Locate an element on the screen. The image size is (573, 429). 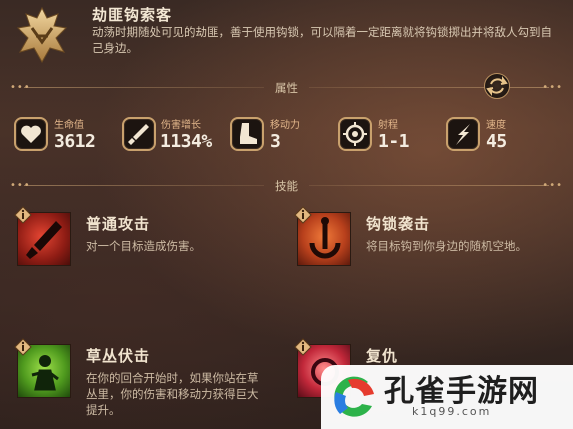
skills-divider: ••• 技能 ••• is located at coordinates (286, 186).